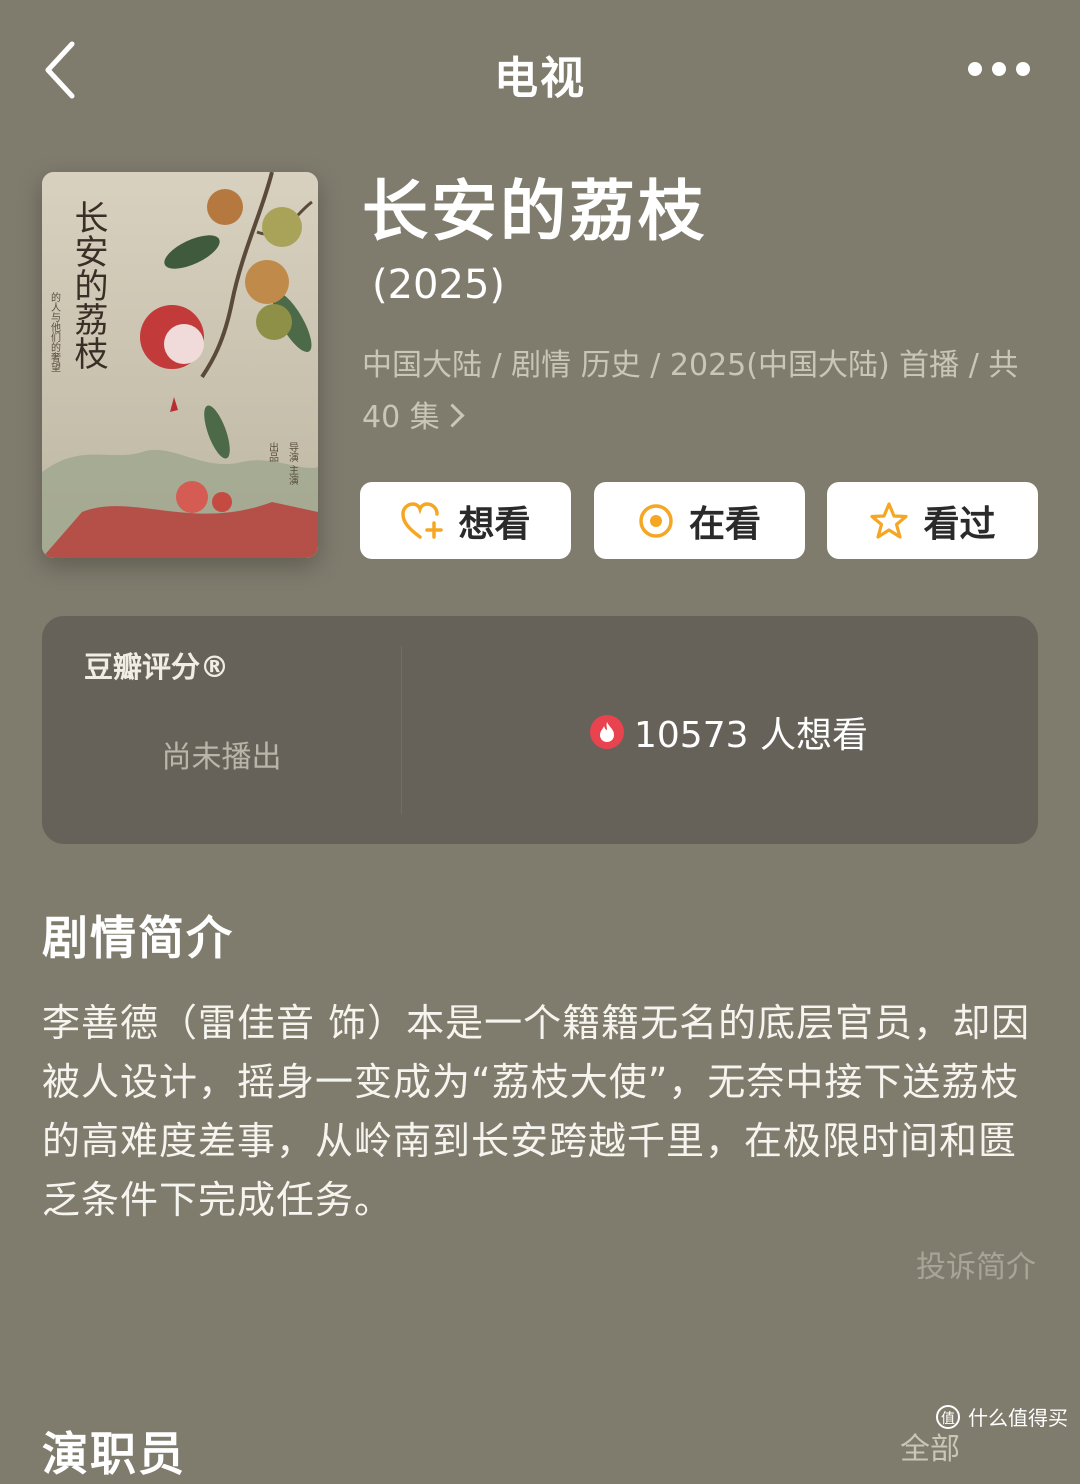 This screenshot has width=1080, height=1484. What do you see at coordinates (959, 524) in the screenshot?
I see `watched-label: 看过` at bounding box center [959, 524].